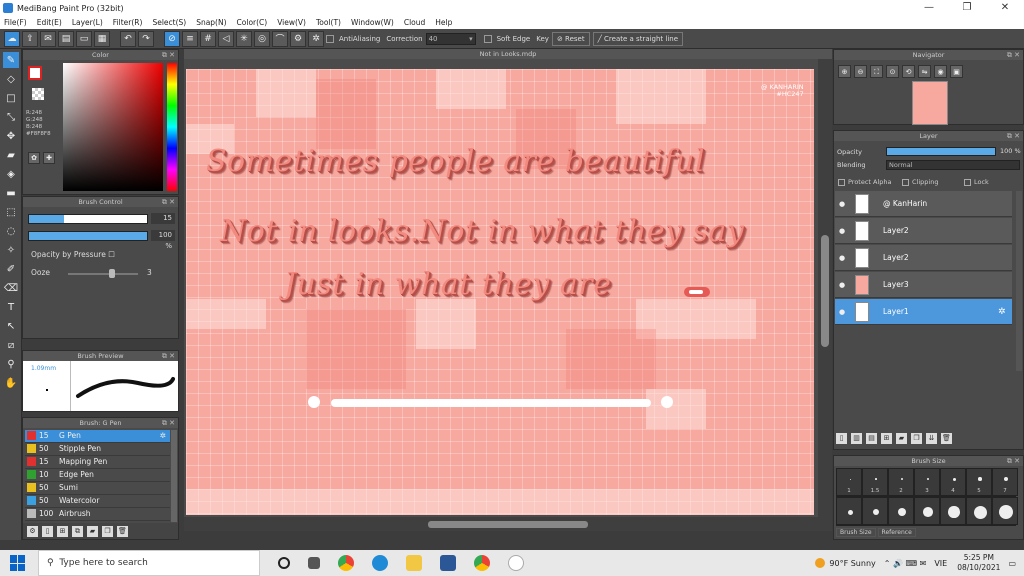 Image resolution: width=1024 pixels, height=576 pixels. What do you see at coordinates (122, 531) in the screenshot?
I see `brush-delete-icon: 🗑` at bounding box center [122, 531].